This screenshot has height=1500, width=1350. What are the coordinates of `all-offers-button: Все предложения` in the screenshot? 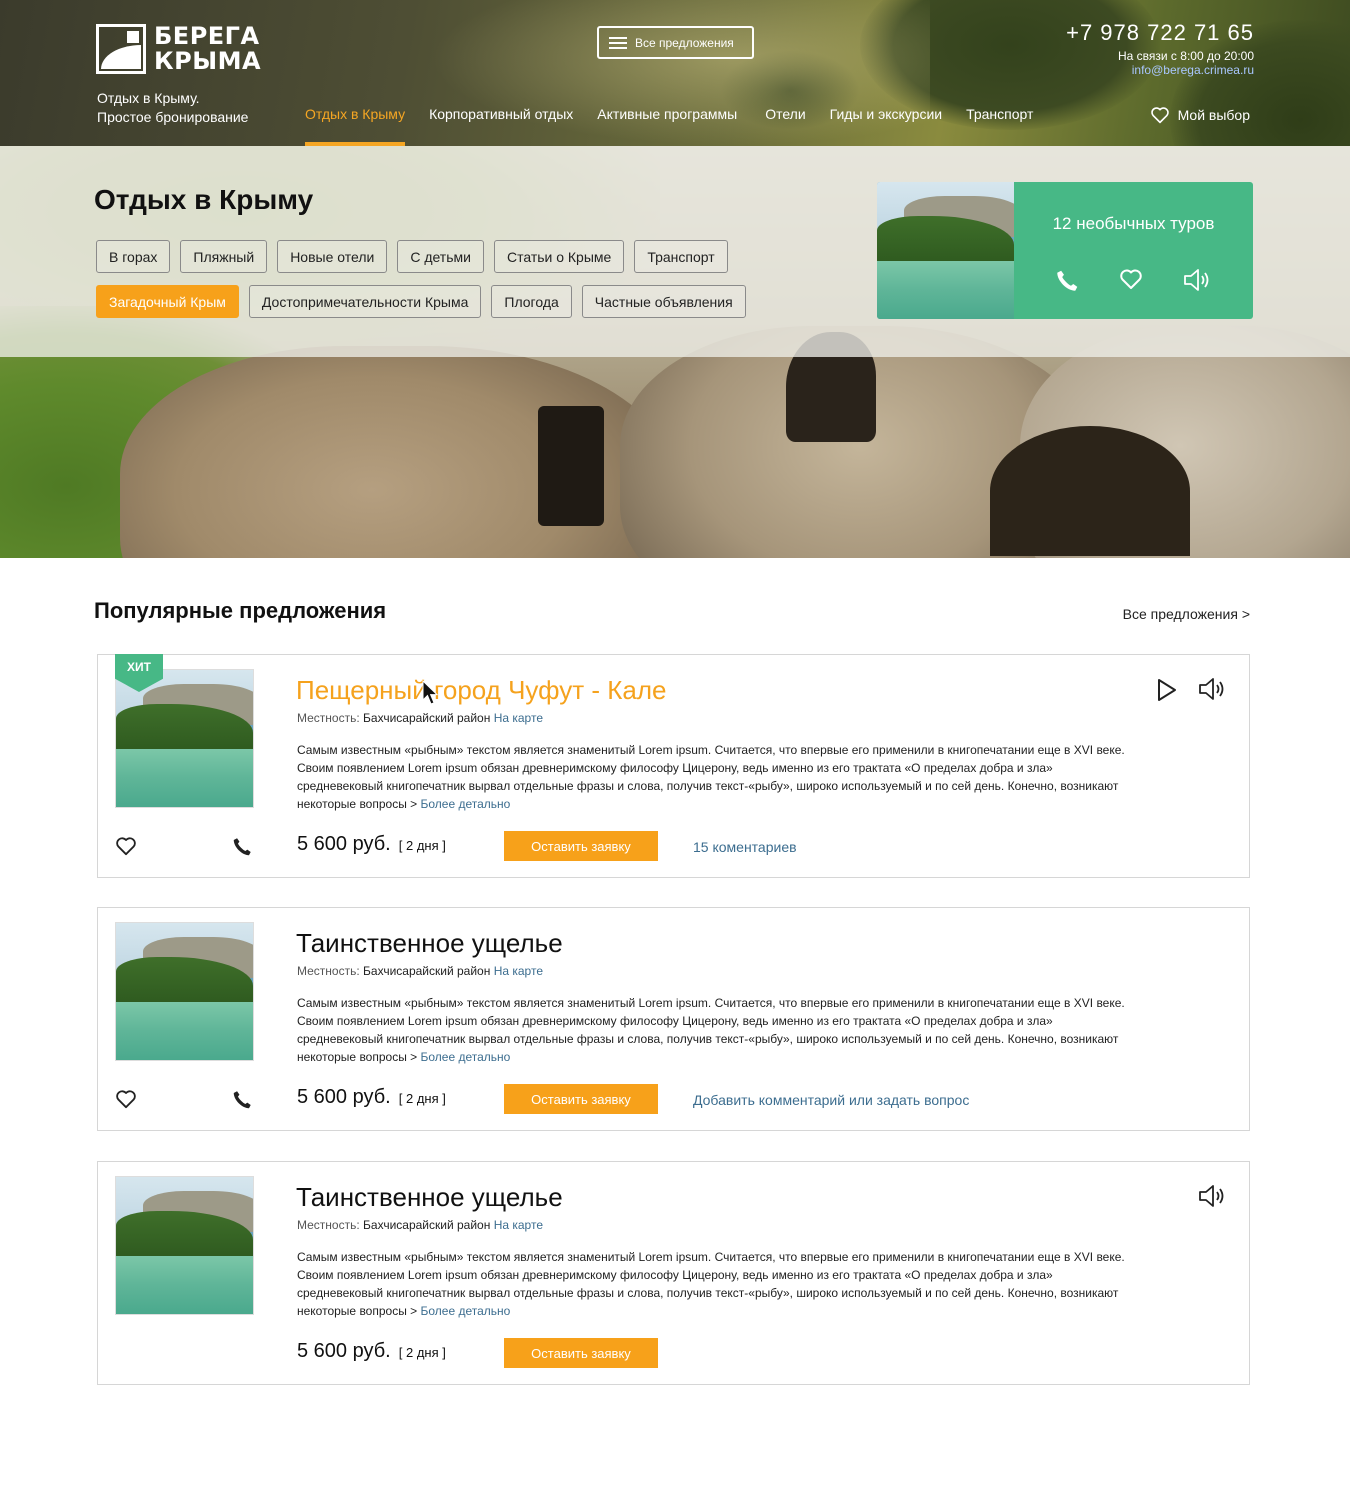 It's located at (675, 42).